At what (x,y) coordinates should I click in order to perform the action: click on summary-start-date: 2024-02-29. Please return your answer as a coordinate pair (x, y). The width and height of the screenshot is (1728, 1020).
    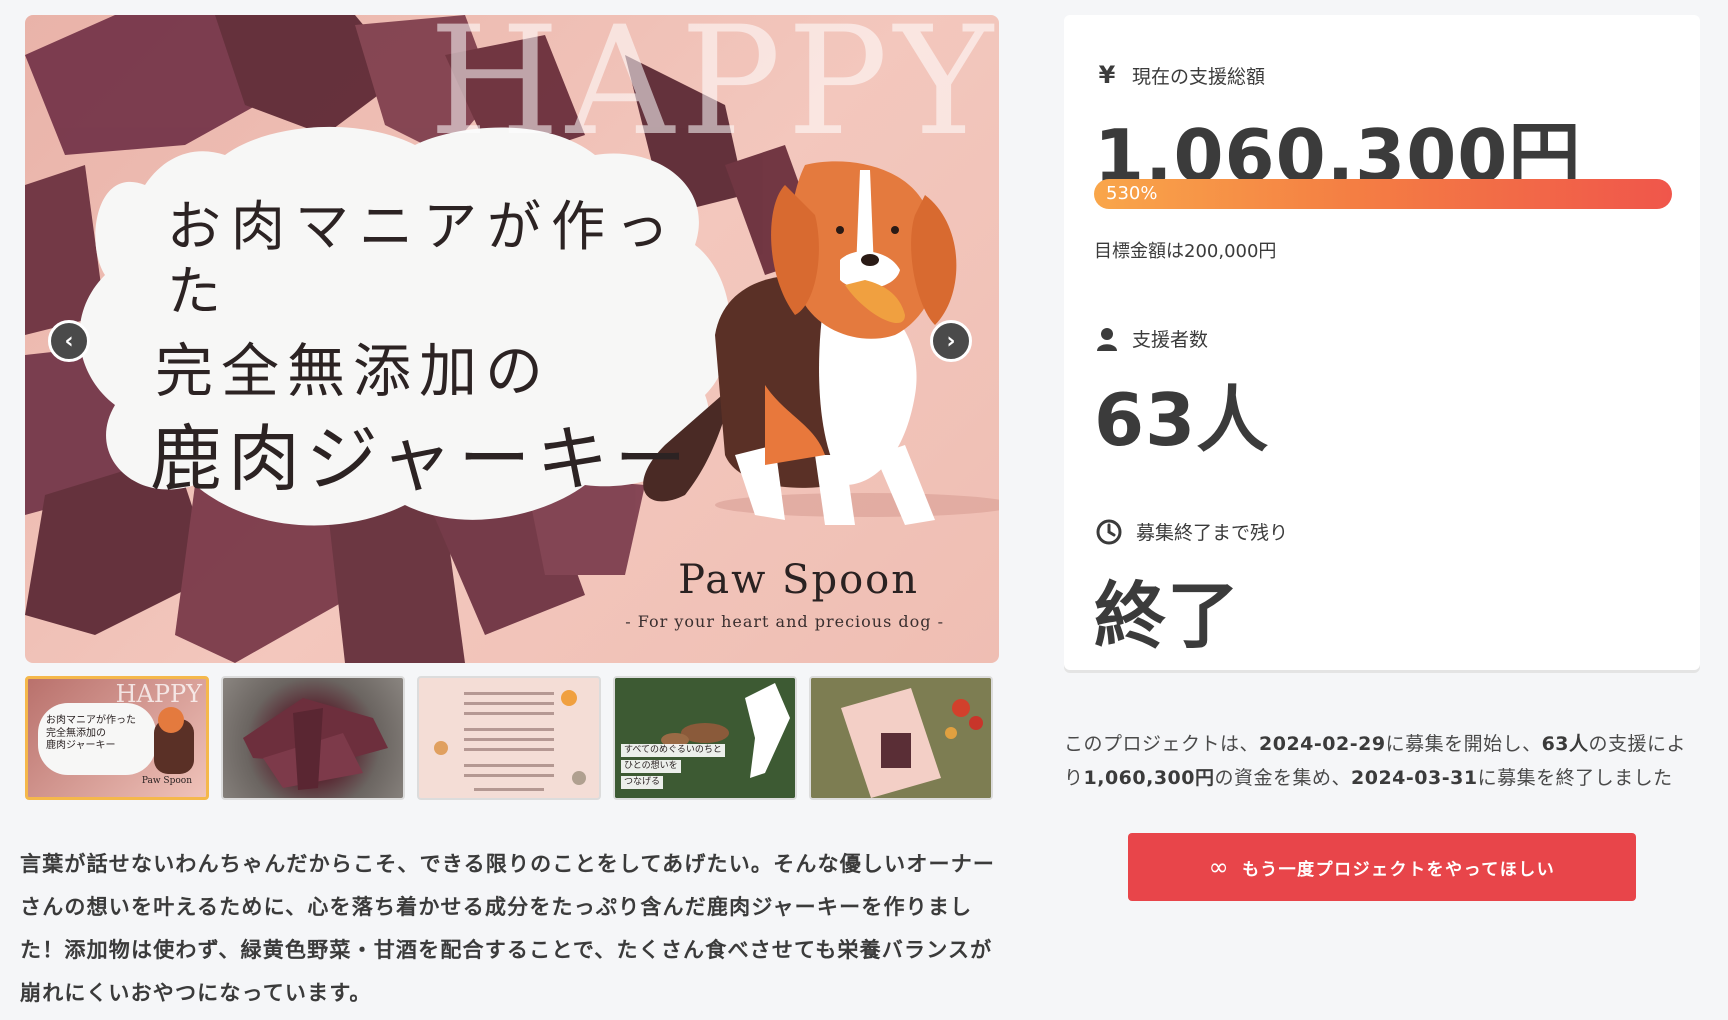
    Looking at the image, I should click on (1322, 744).